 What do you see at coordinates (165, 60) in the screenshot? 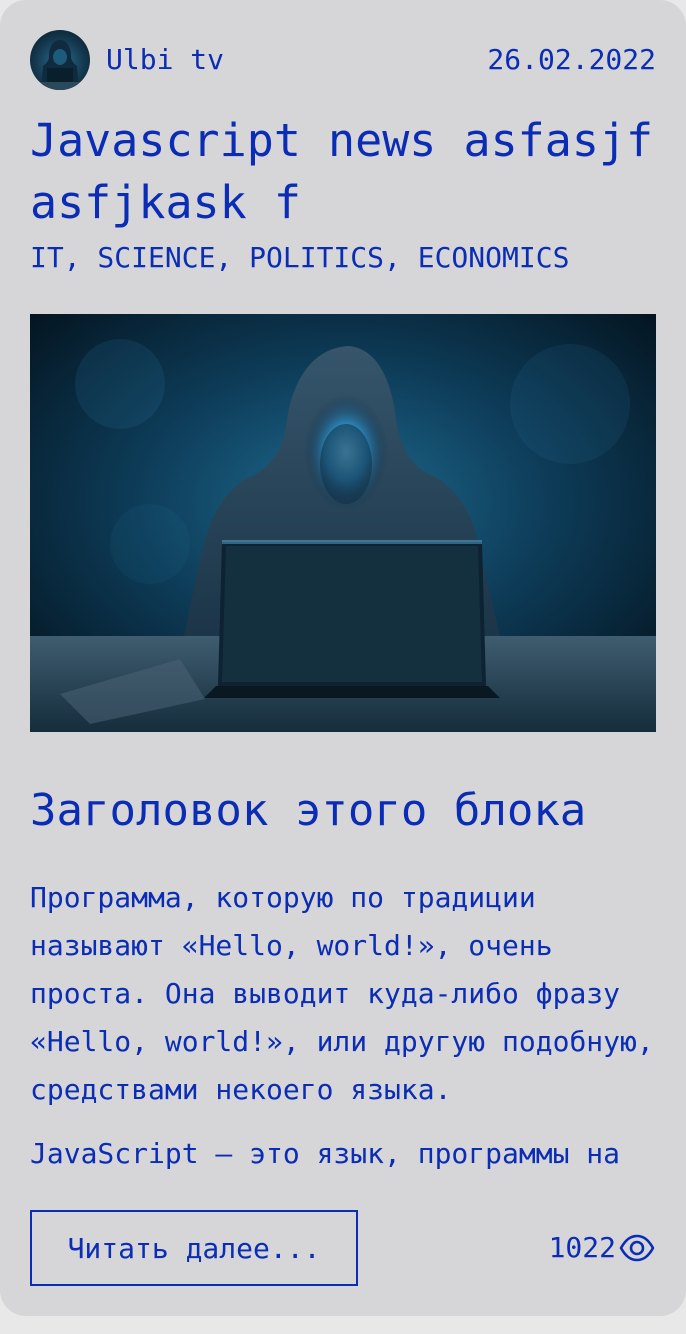
I see `author-name: Ulbi tv` at bounding box center [165, 60].